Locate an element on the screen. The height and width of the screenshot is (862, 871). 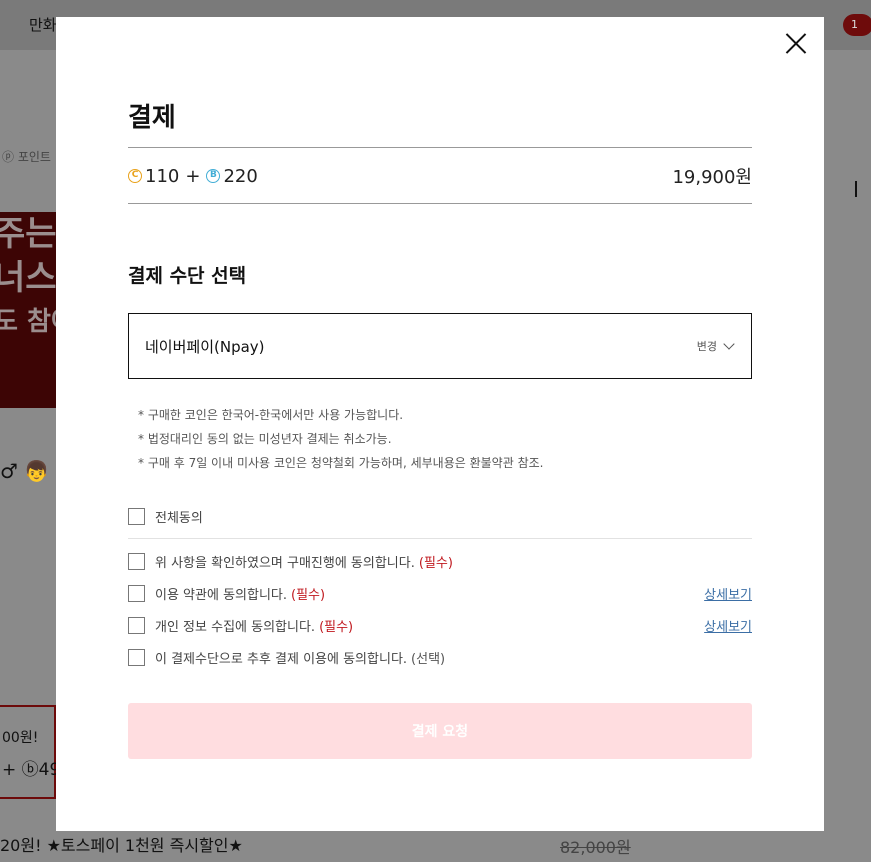
agree-all-label: 전체동의 is located at coordinates (179, 518).